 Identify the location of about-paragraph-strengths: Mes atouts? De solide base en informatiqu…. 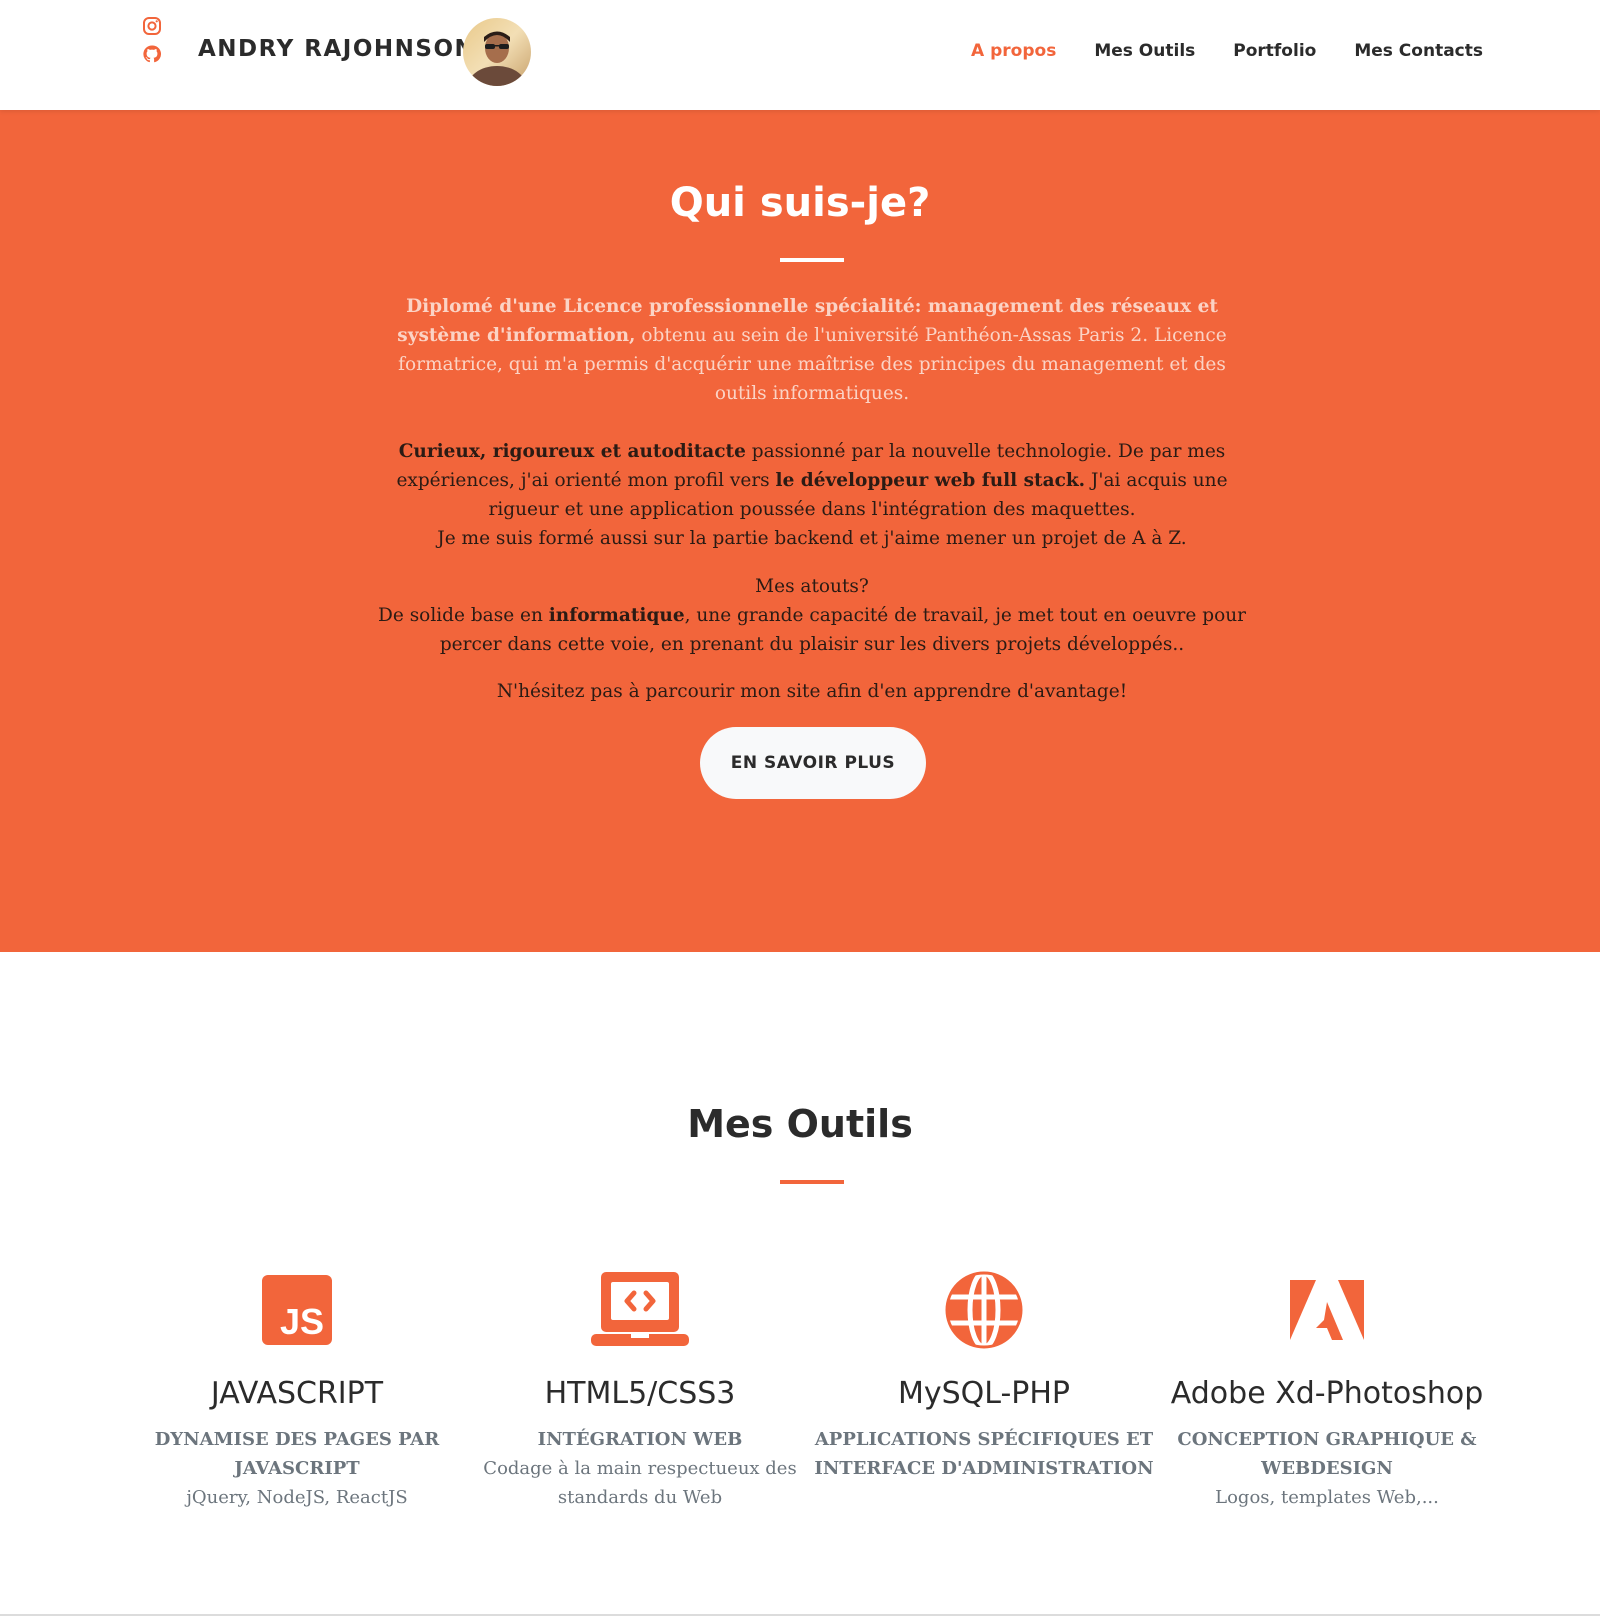
(812, 615).